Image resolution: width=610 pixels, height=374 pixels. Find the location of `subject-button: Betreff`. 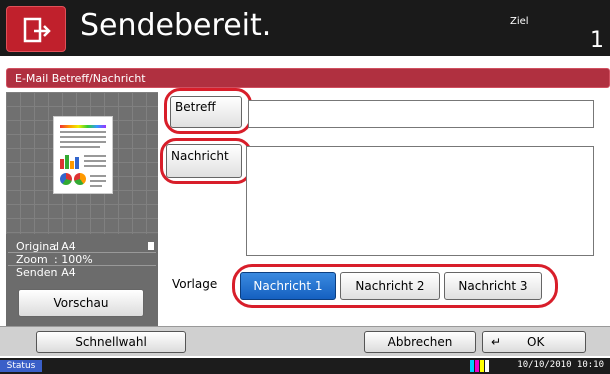

subject-button: Betreff is located at coordinates (206, 112).